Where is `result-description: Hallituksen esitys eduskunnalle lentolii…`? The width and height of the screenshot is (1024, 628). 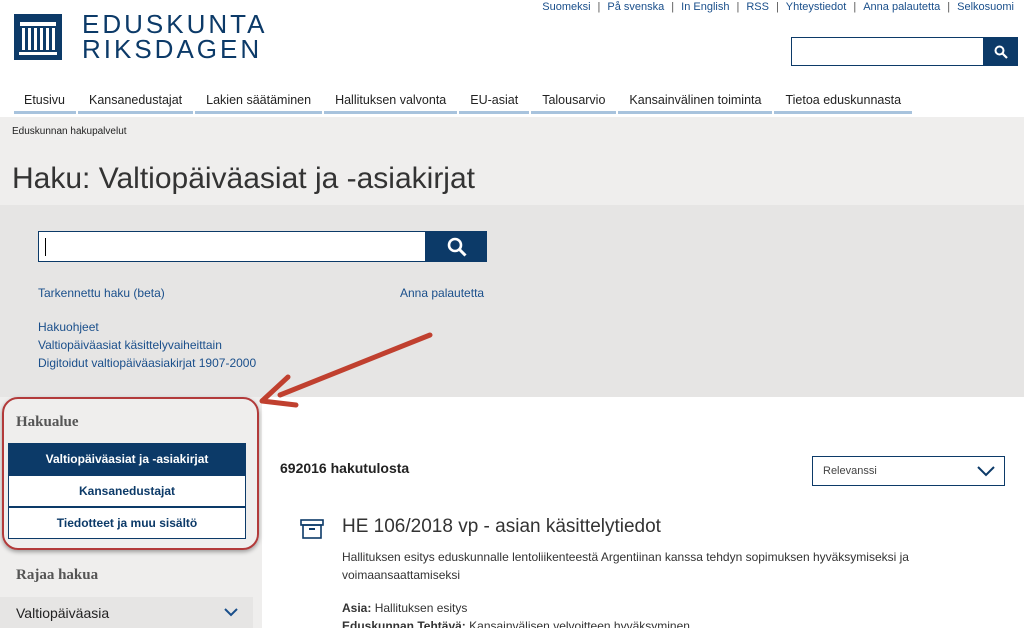
result-description: Hallituksen esitys eduskunnalle lentolii… is located at coordinates (625, 566).